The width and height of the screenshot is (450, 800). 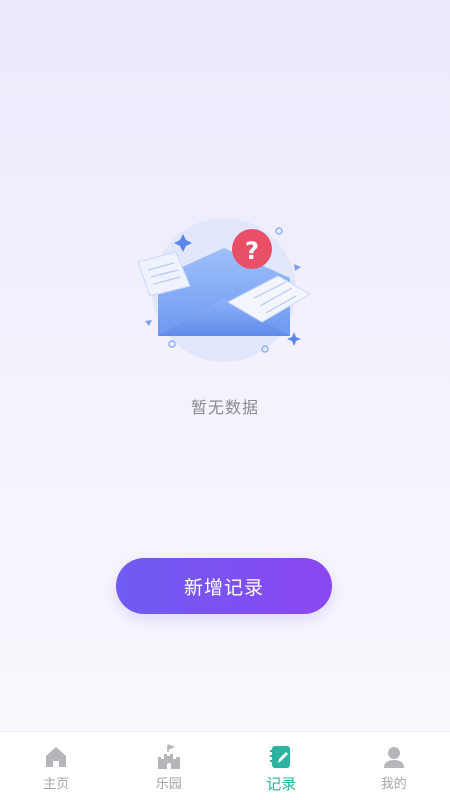 I want to click on tab-home: 主页, so click(x=56, y=766).